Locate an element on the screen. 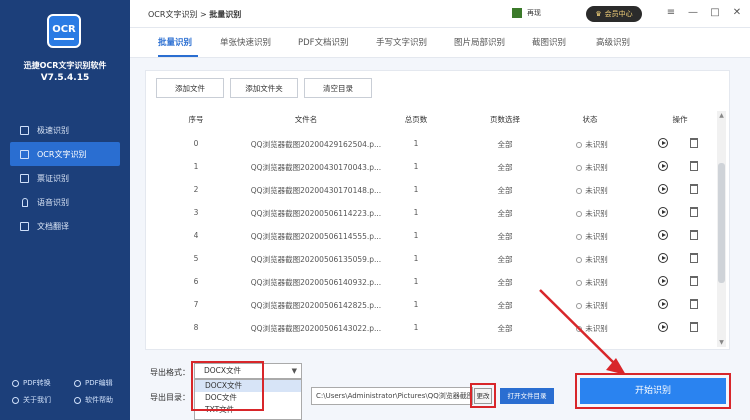 This screenshot has height=420, width=750. export-dir-field: C:\Users\Administrator\Pictures\QQ浏览器截图 is located at coordinates (392, 396).